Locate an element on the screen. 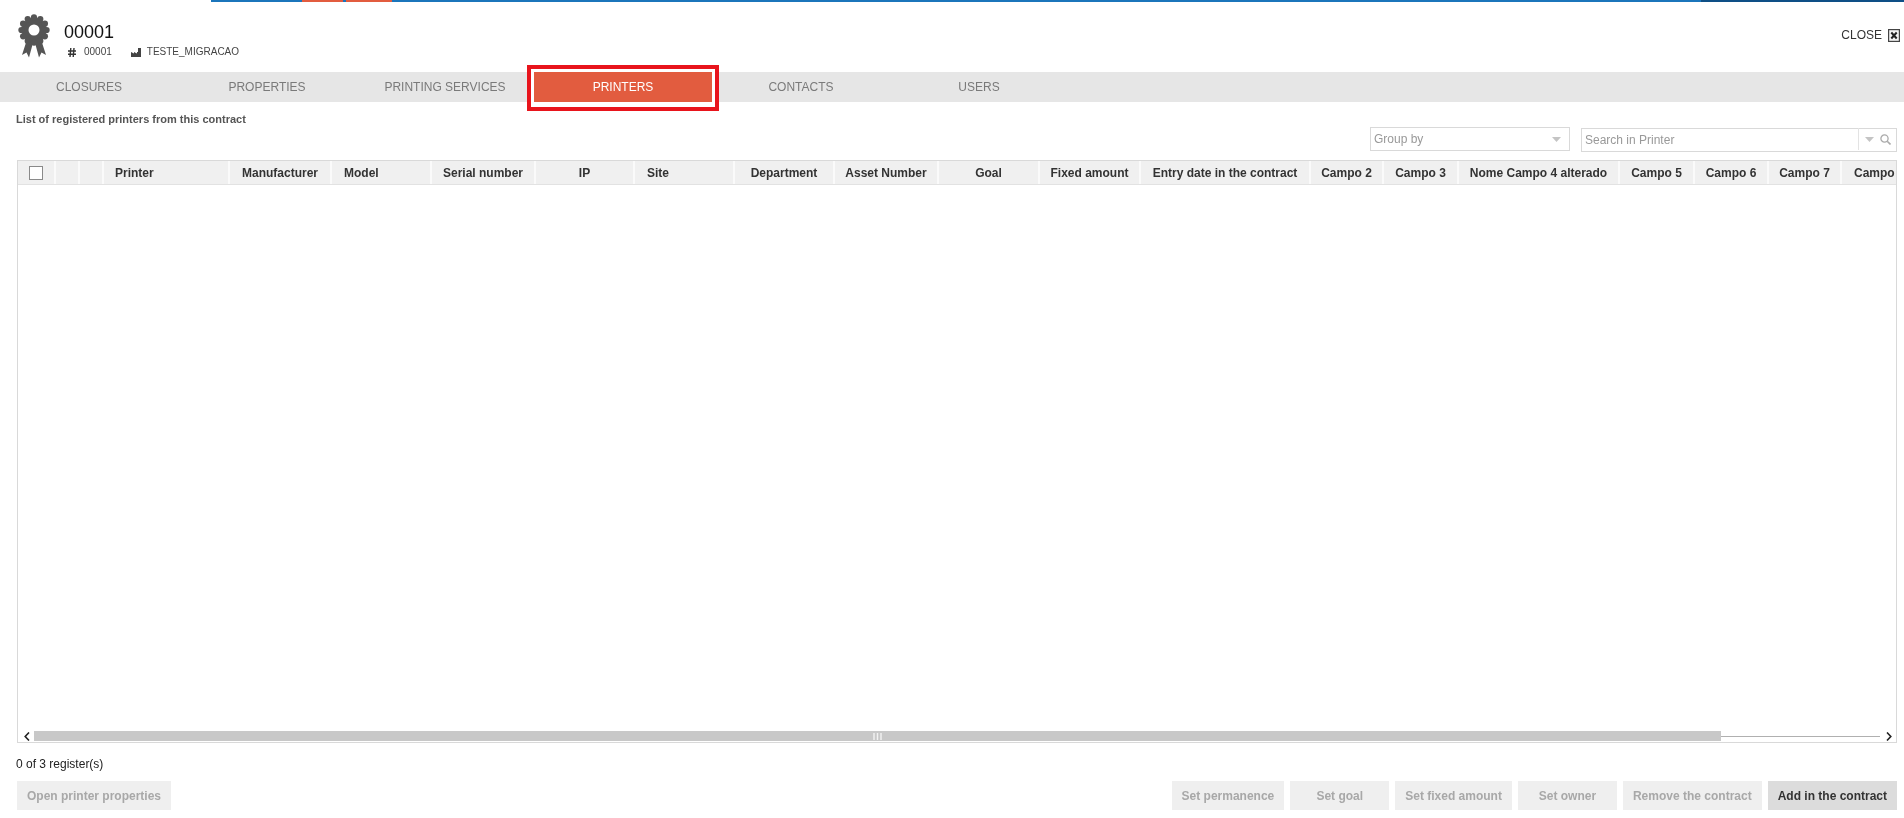  tab: CONTACTS is located at coordinates (801, 87).